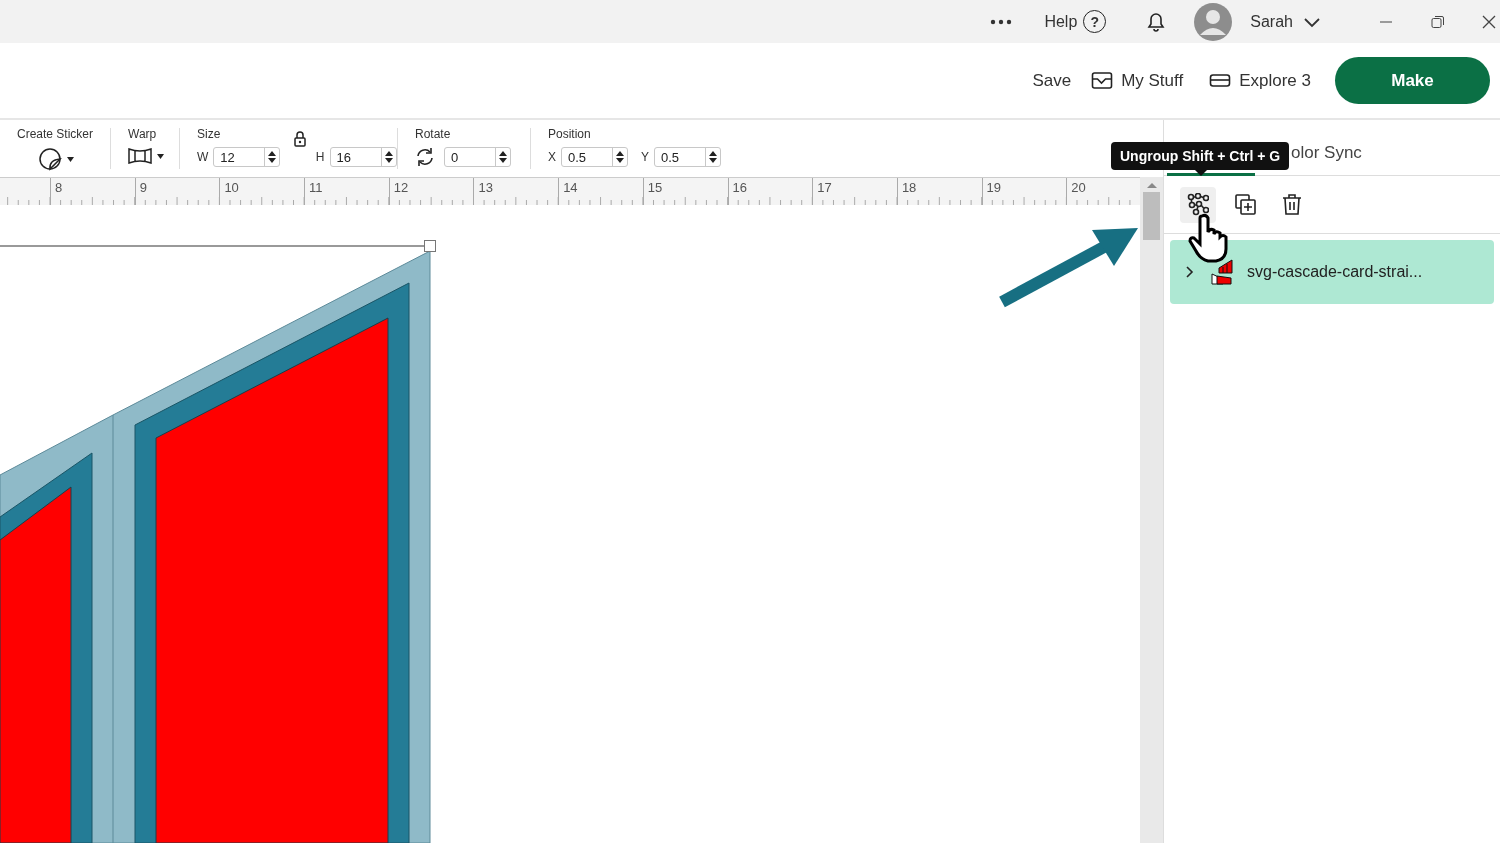 Image resolution: width=1500 pixels, height=843 pixels. What do you see at coordinates (552, 157) in the screenshot?
I see `x-label: X` at bounding box center [552, 157].